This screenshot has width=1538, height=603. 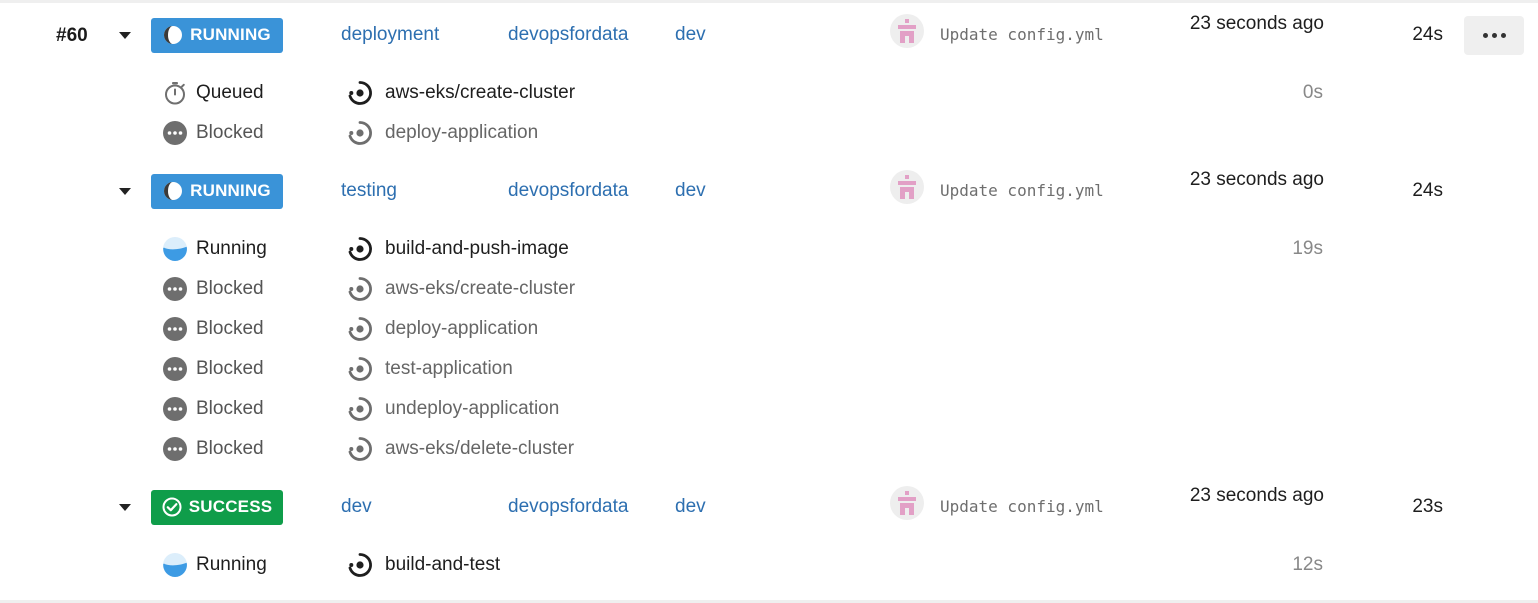 I want to click on more-actions-button, so click(x=1494, y=35).